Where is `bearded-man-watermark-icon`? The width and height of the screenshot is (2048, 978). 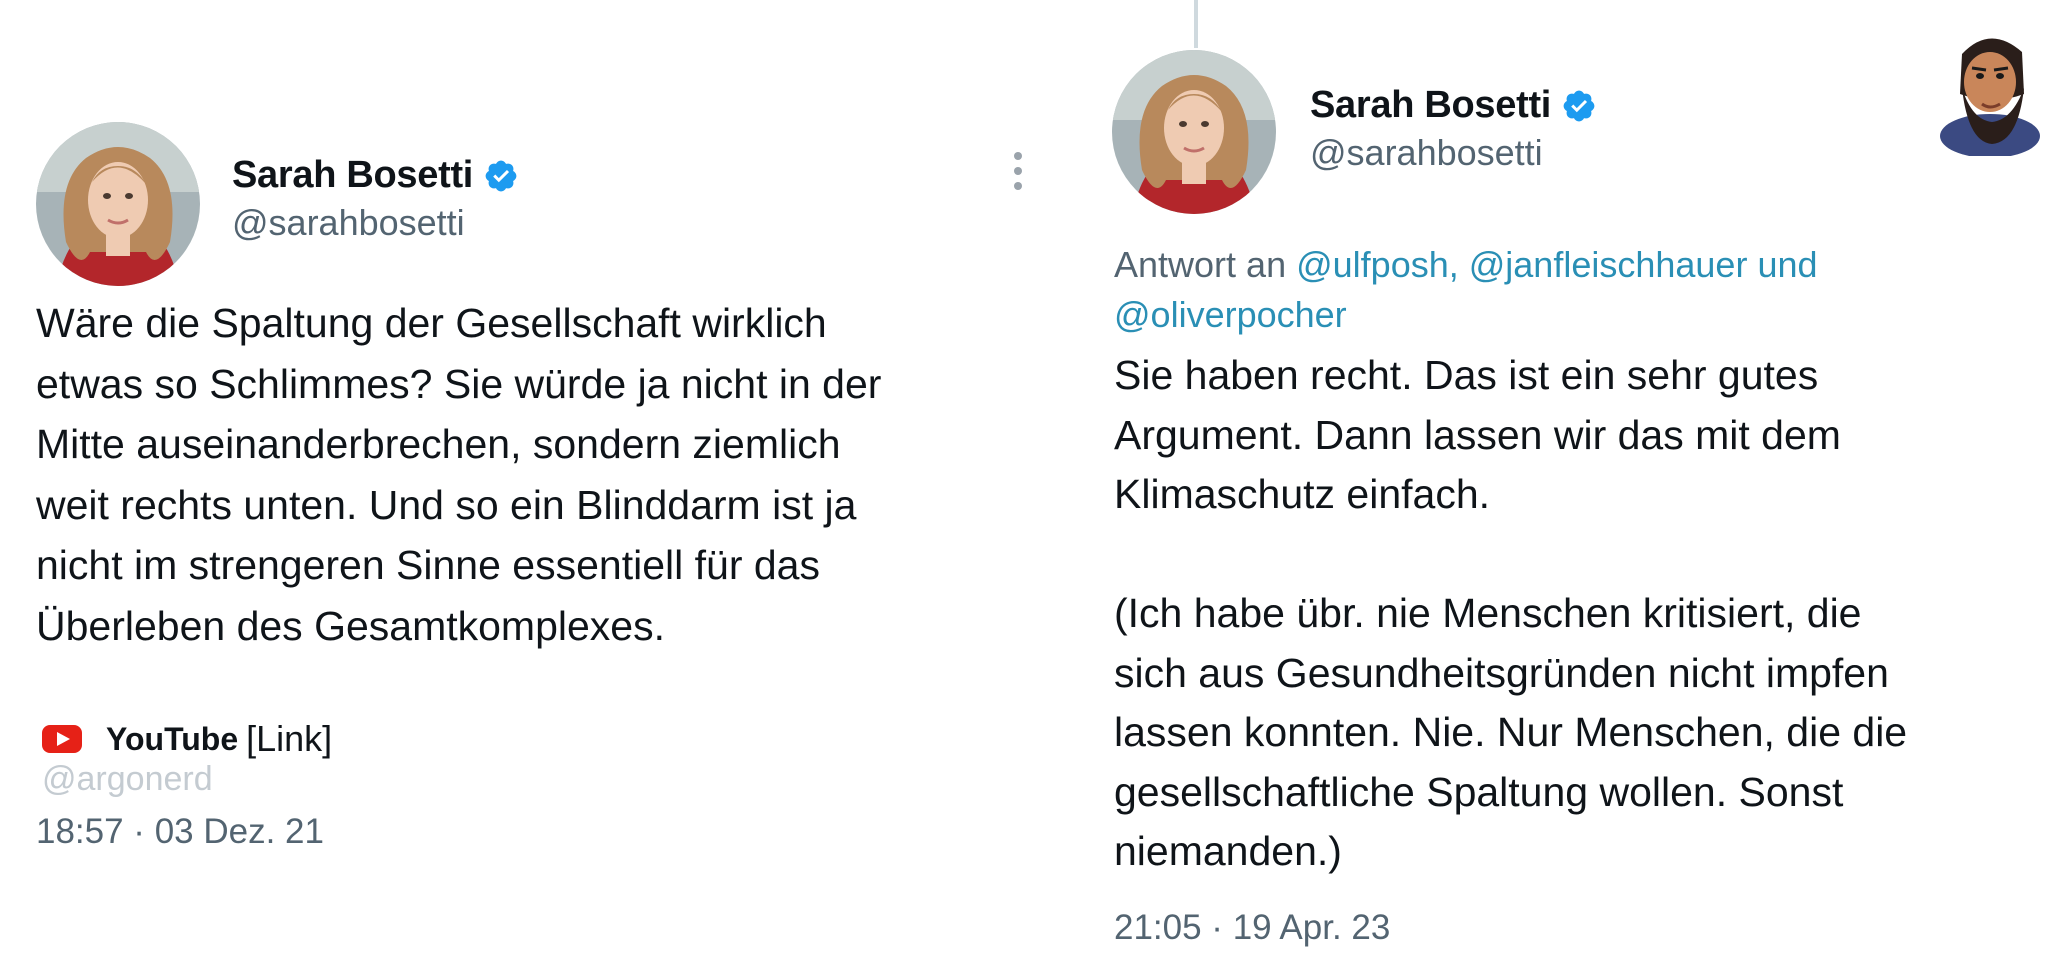
bearded-man-watermark-icon is located at coordinates (1988, 91).